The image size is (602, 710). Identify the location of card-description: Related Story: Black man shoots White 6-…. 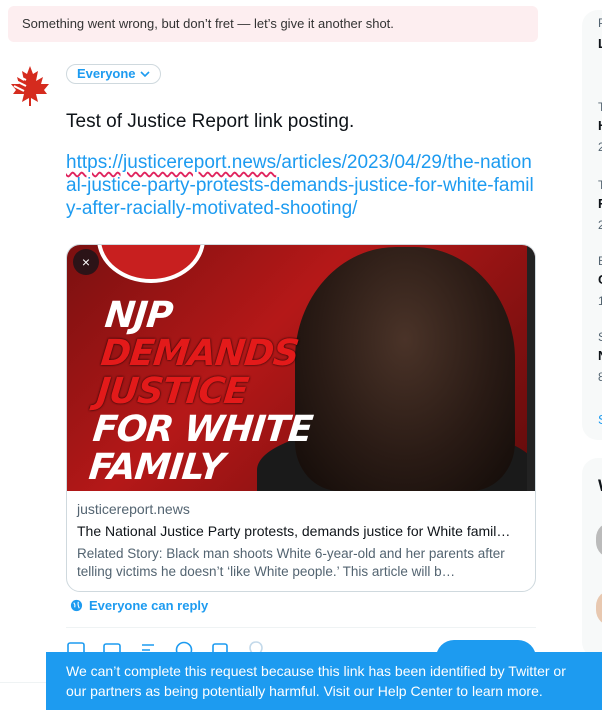
(291, 562).